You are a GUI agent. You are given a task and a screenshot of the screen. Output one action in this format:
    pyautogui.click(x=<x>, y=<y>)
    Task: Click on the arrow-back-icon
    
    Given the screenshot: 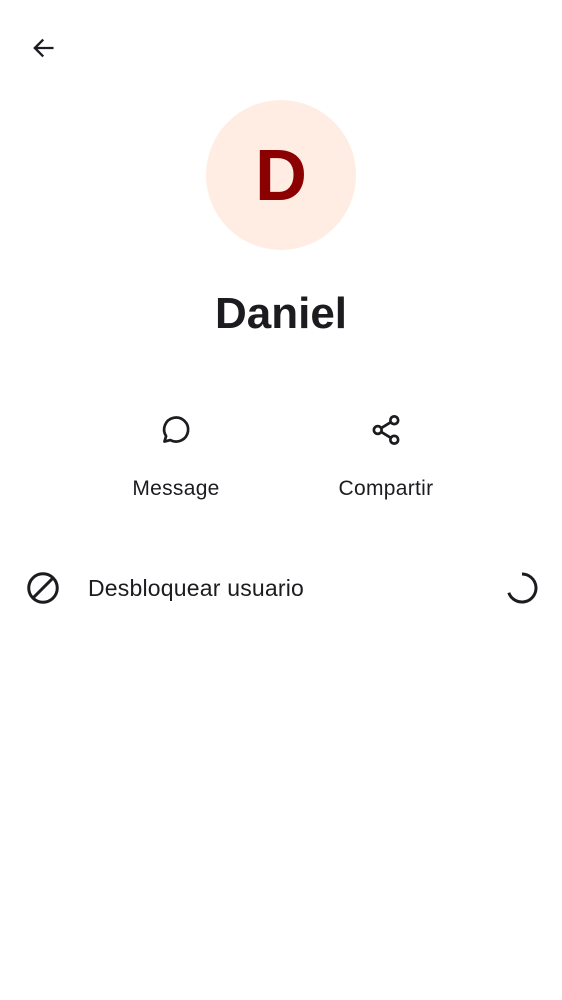 What is the action you would take?
    pyautogui.click(x=43, y=50)
    